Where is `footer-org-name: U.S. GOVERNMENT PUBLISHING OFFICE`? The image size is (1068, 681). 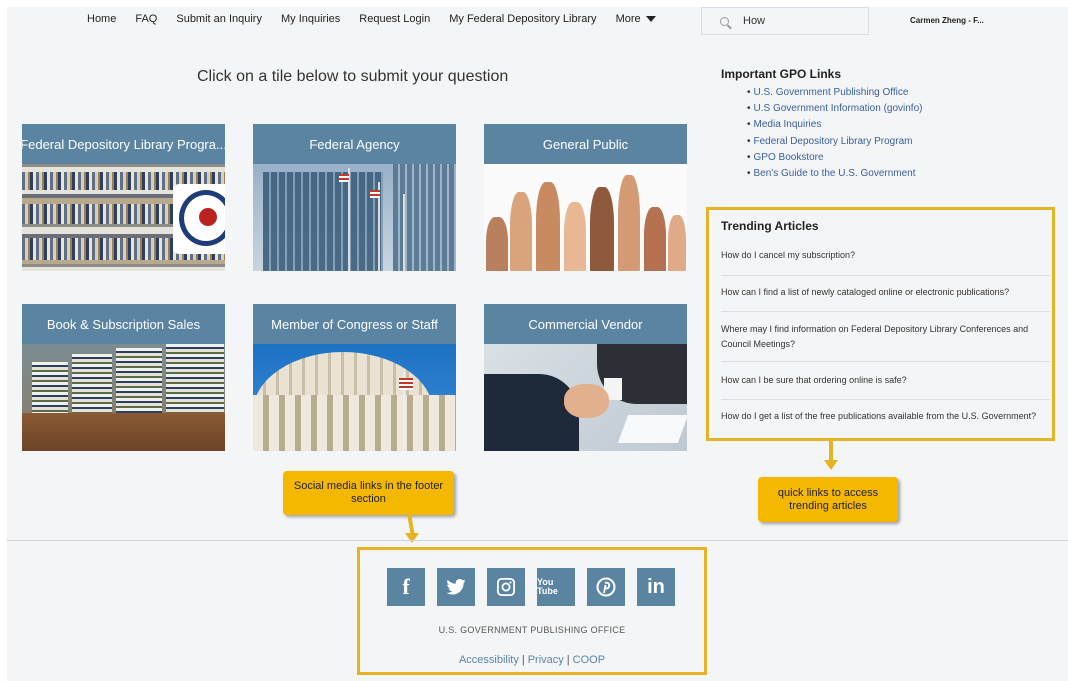
footer-org-name: U.S. GOVERNMENT PUBLISHING OFFICE is located at coordinates (532, 630).